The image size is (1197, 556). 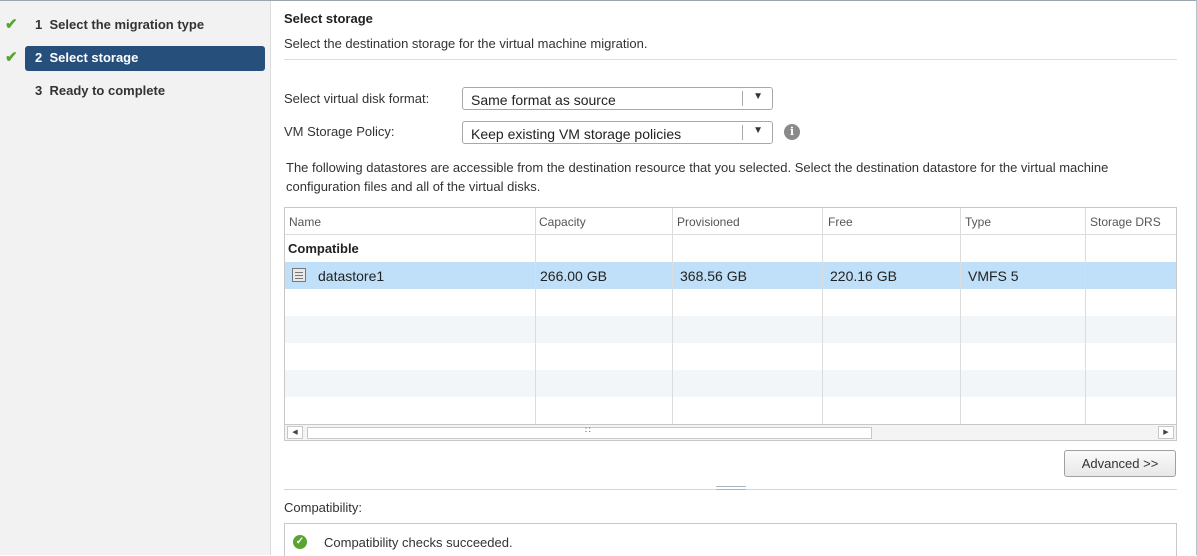 I want to click on advanced-button: Advanced >>, so click(x=1120, y=463).